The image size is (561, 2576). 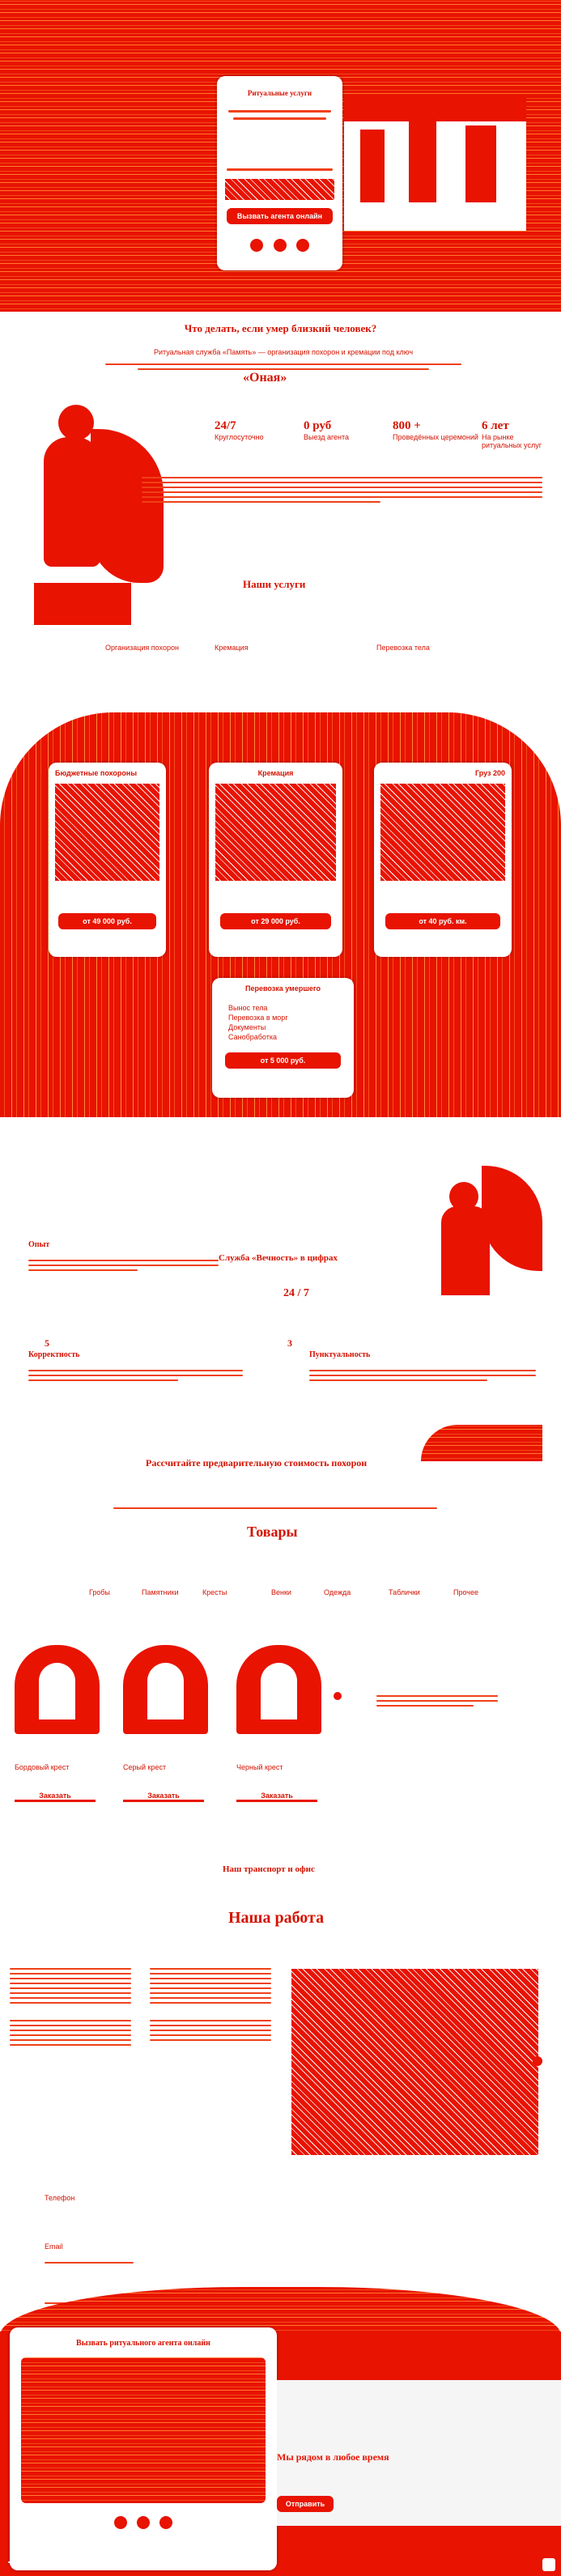 What do you see at coordinates (305, 2504) in the screenshot?
I see `submit-button: Отправить` at bounding box center [305, 2504].